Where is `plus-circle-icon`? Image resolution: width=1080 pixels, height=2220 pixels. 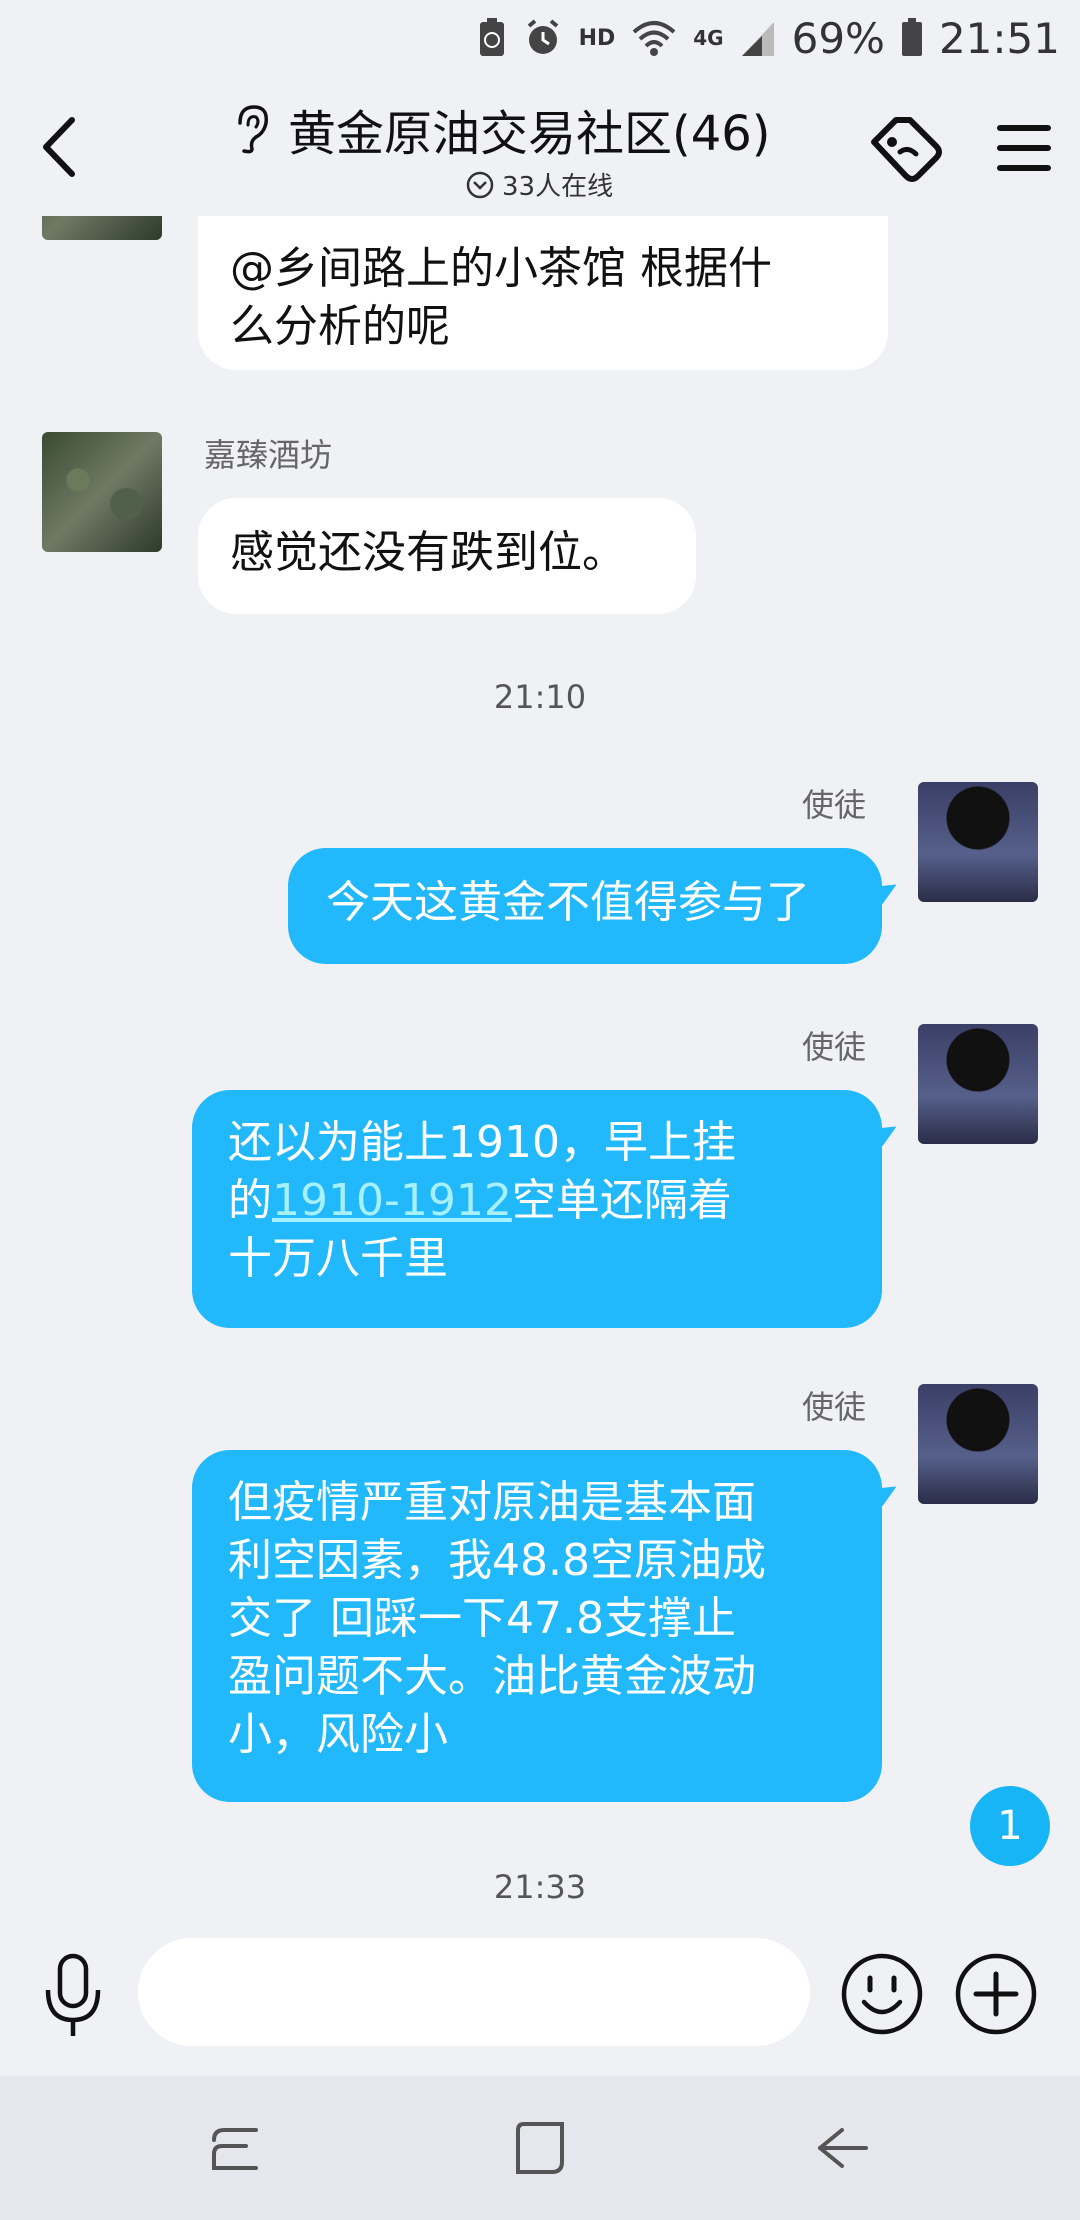
plus-circle-icon is located at coordinates (996, 1994).